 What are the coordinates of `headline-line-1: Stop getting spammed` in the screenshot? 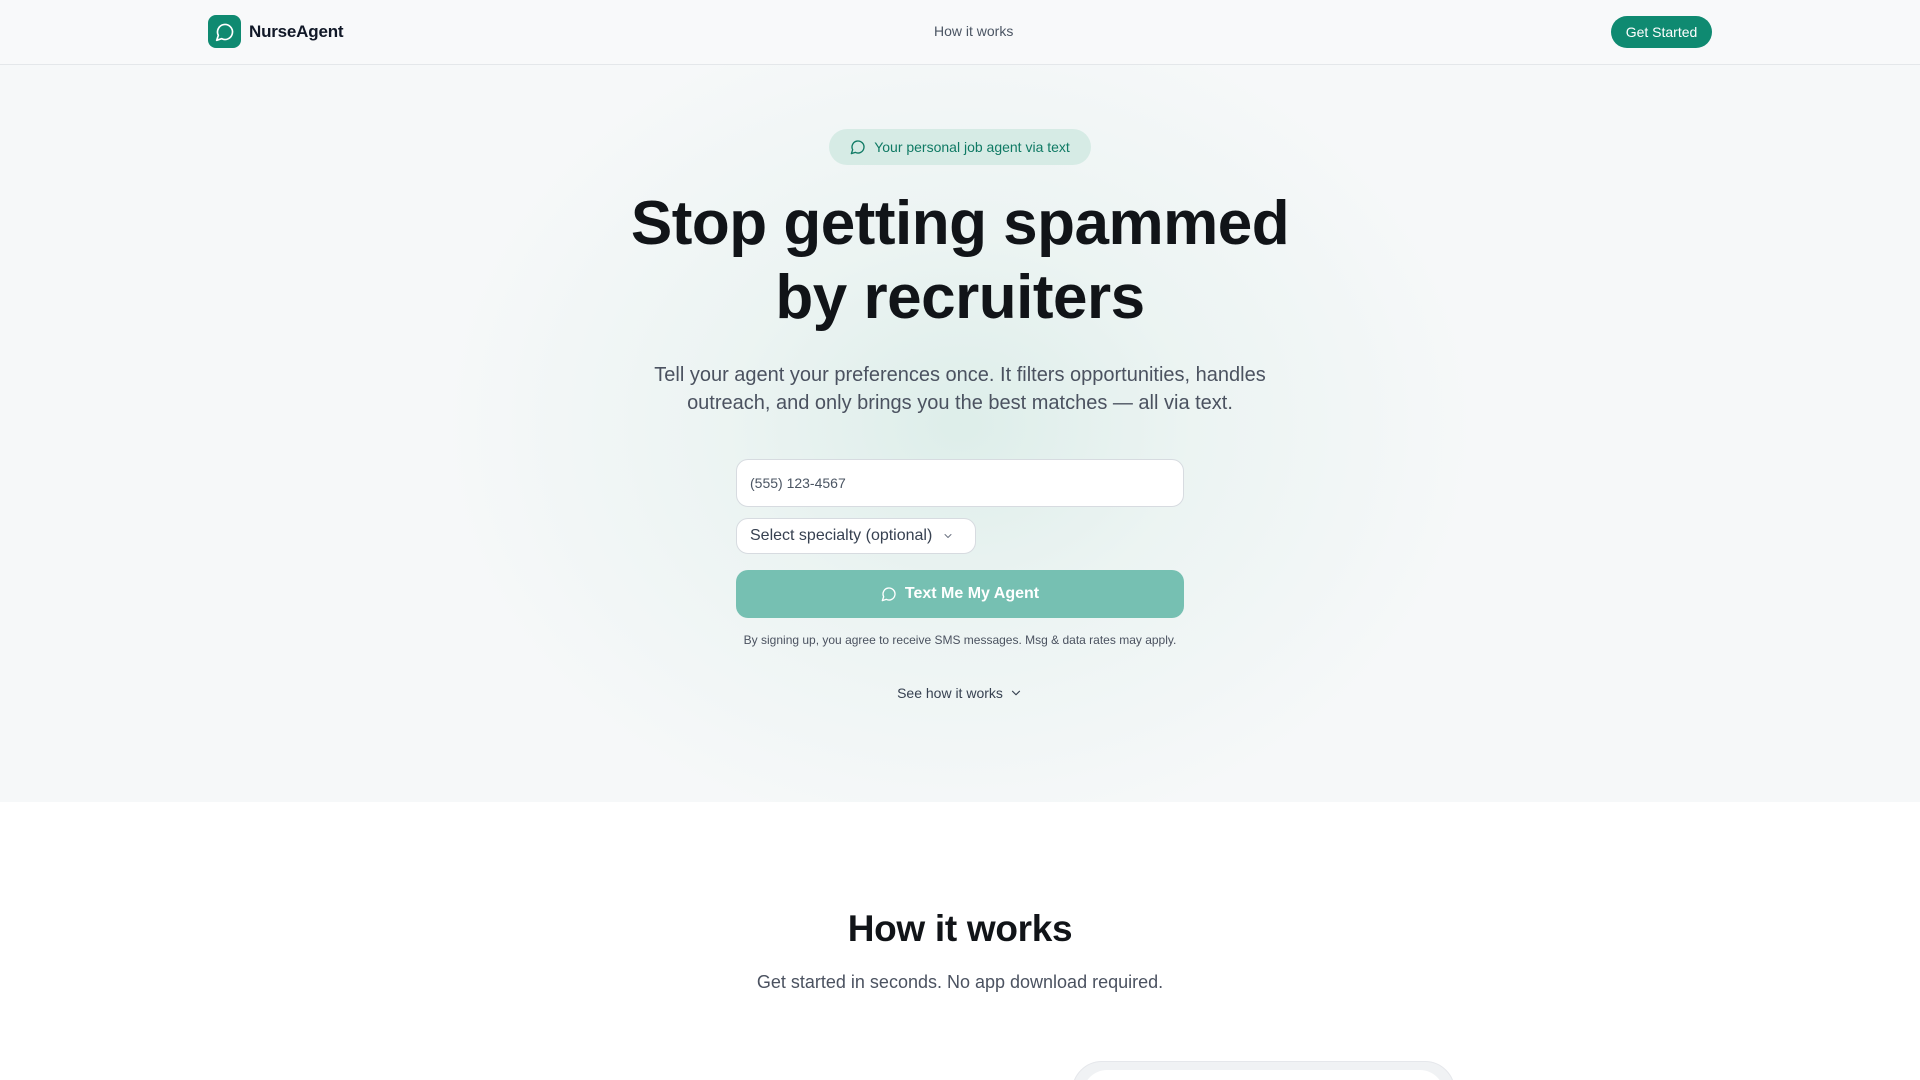 It's located at (960, 223).